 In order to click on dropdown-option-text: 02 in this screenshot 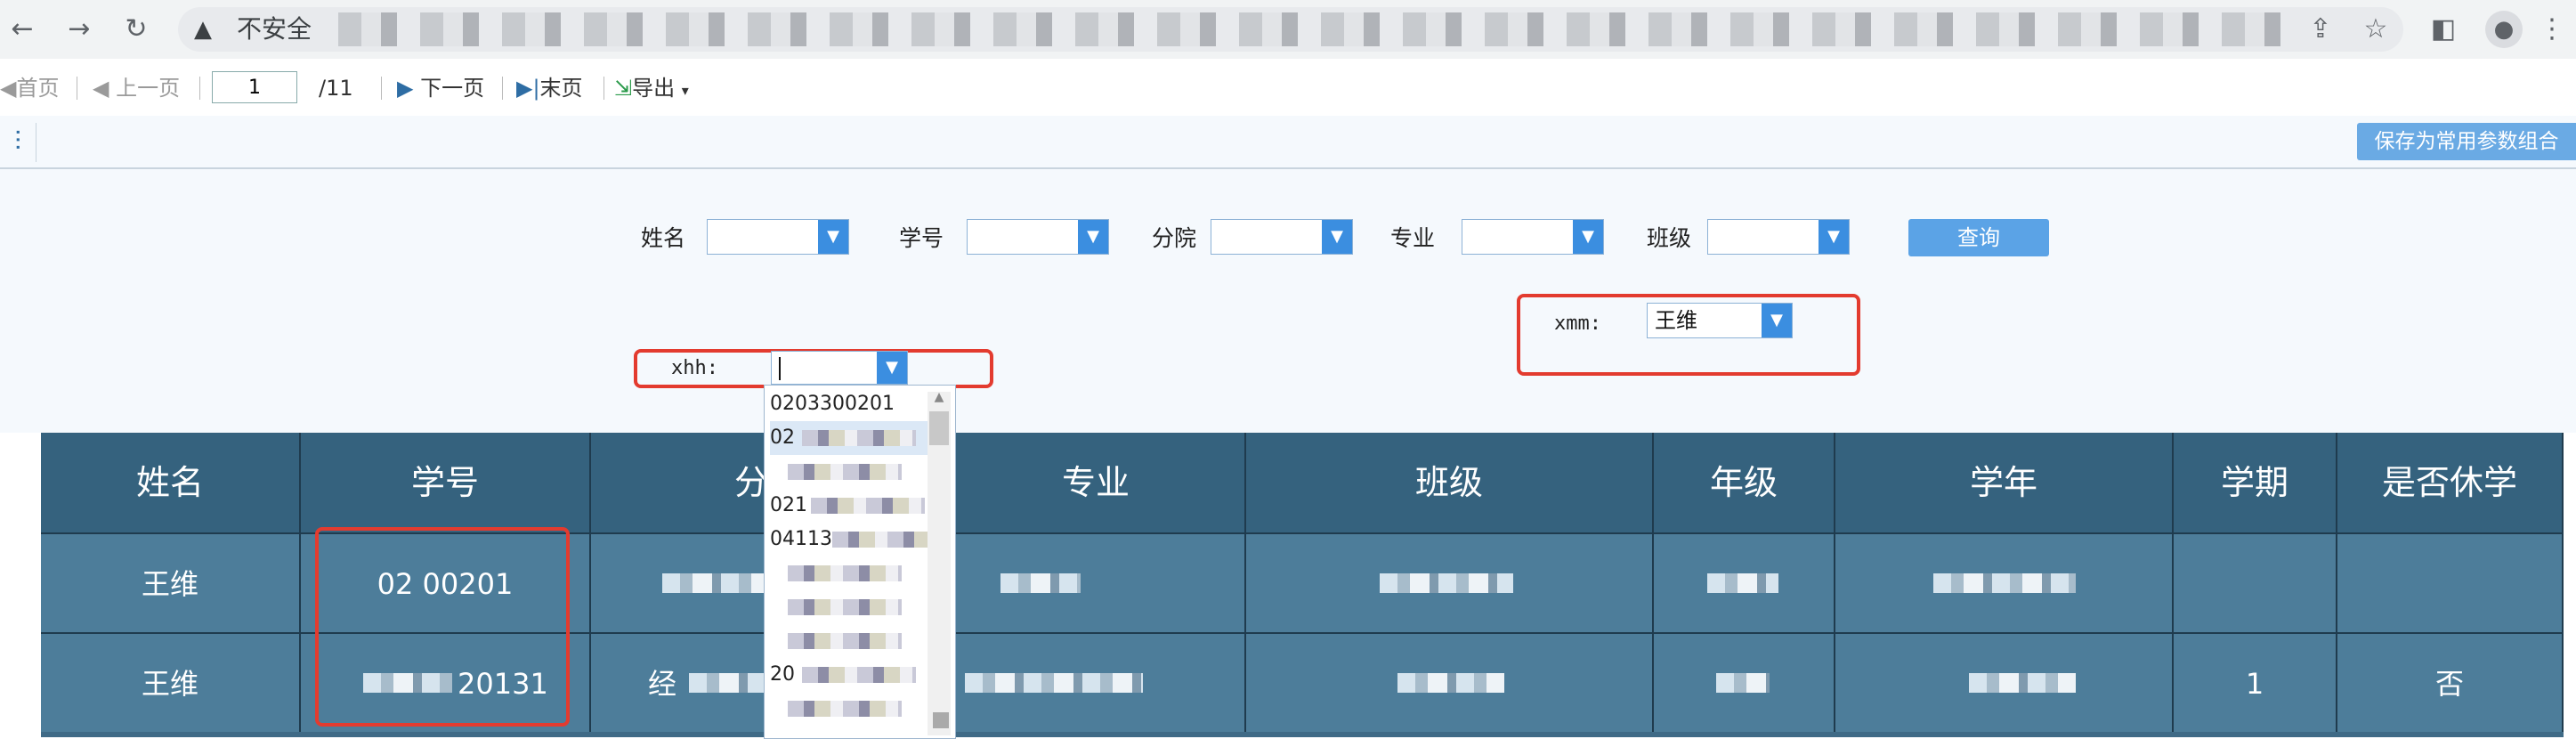, I will do `click(783, 437)`.